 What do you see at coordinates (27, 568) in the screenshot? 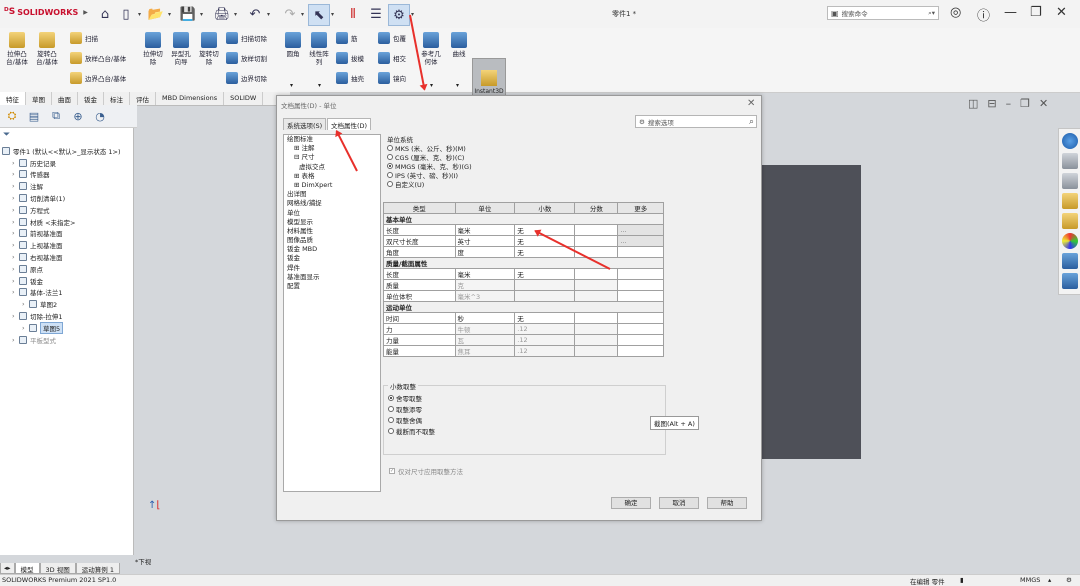
I see `tab-model: 模型` at bounding box center [27, 568].